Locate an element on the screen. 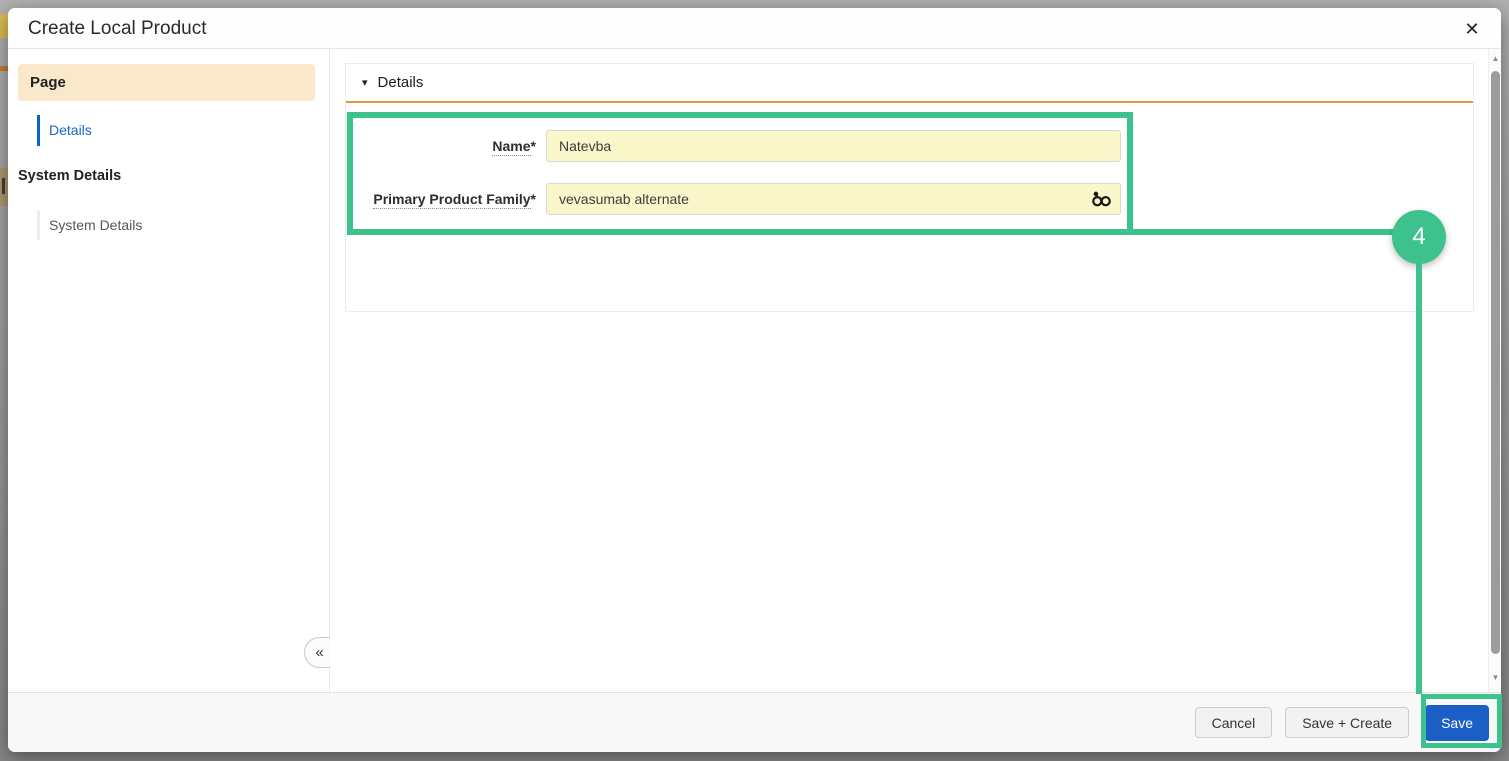 The image size is (1509, 761). details-section-title: Details is located at coordinates (400, 82).